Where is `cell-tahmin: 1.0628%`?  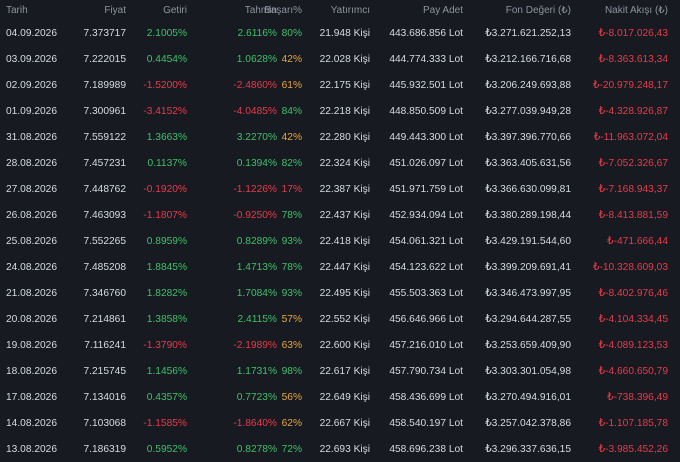
cell-tahmin: 1.0628% is located at coordinates (256, 59).